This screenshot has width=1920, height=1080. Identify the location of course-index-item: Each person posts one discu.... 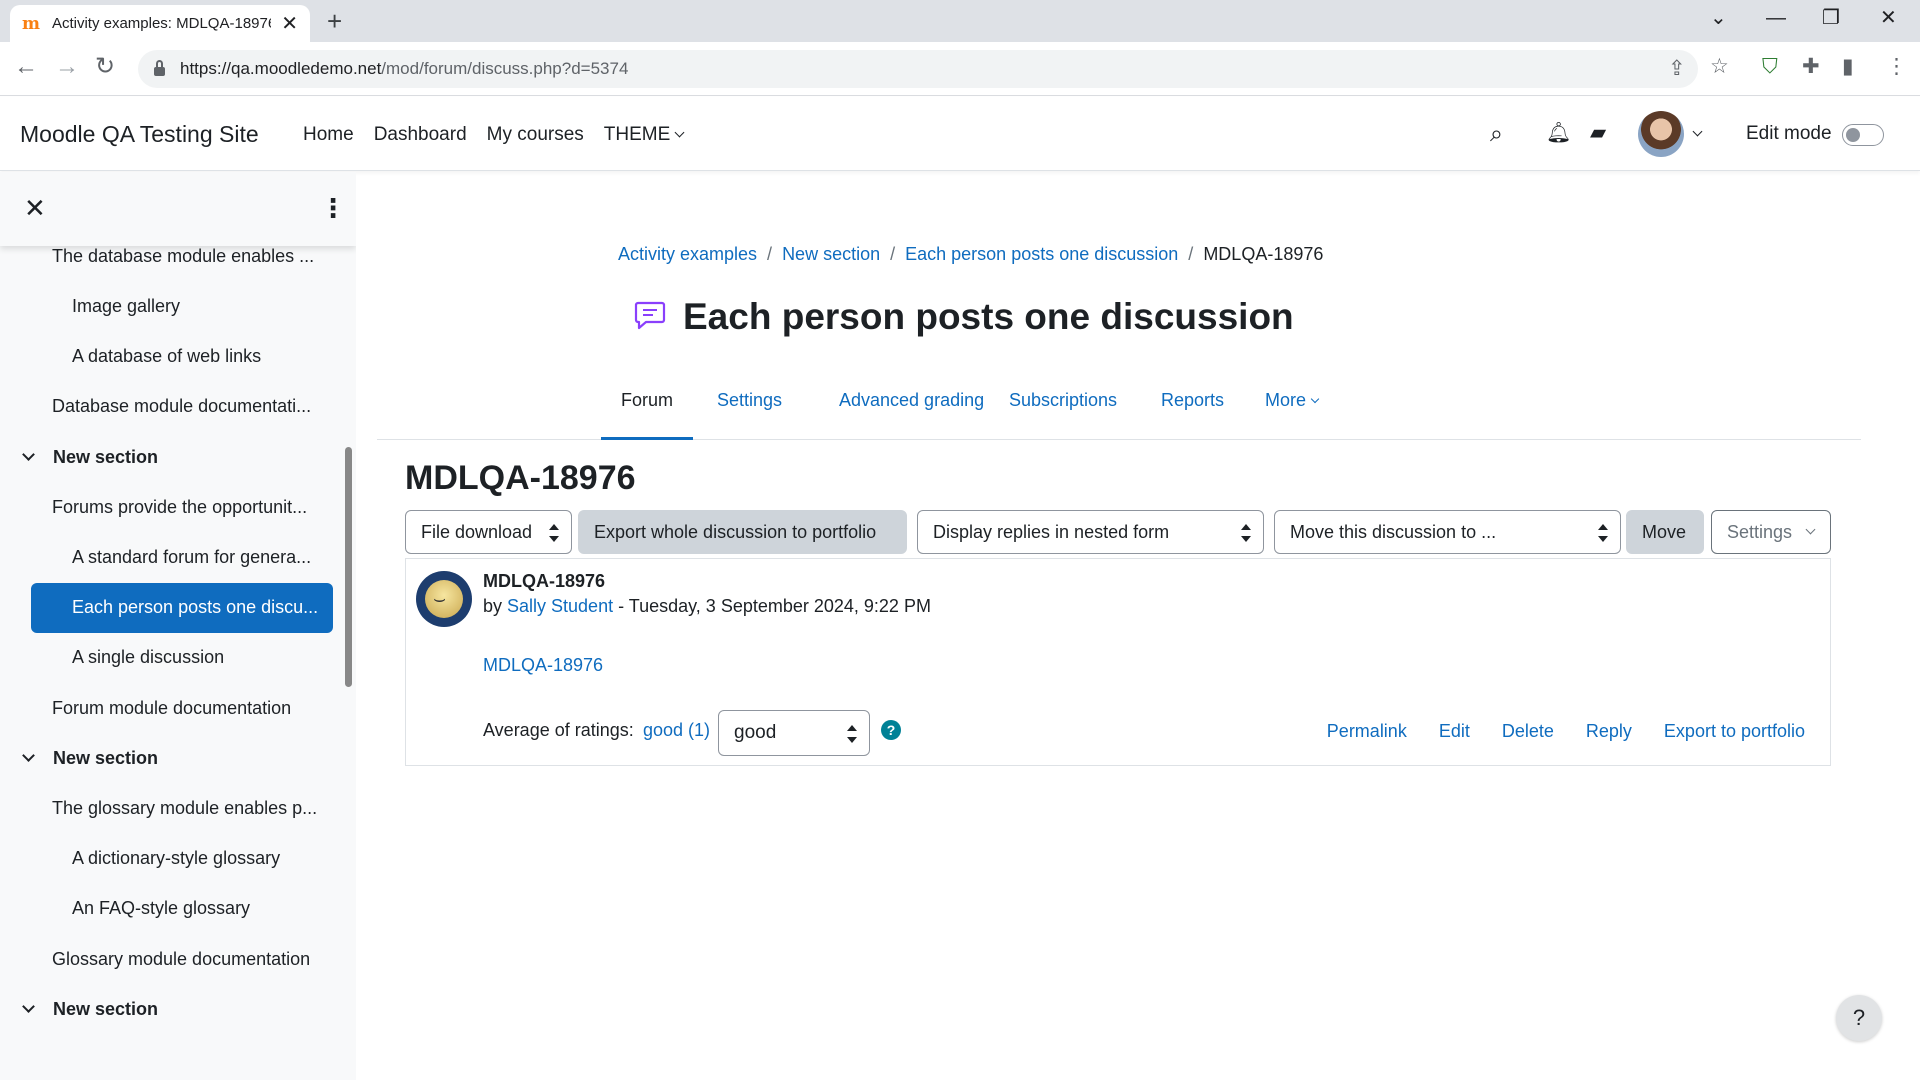
(182, 607).